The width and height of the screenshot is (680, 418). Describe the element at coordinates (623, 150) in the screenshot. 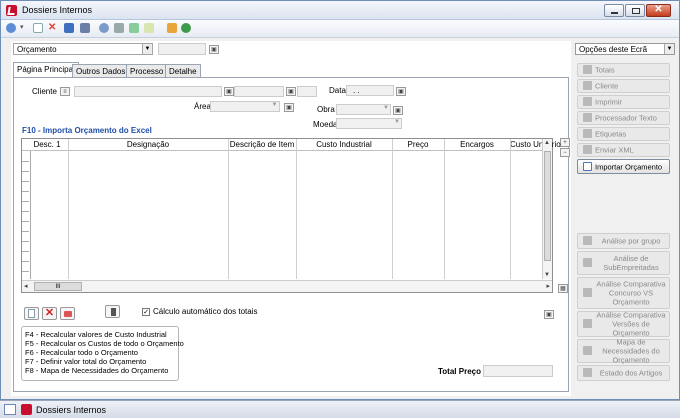

I see `send-xml-button: Enviar XML` at that location.